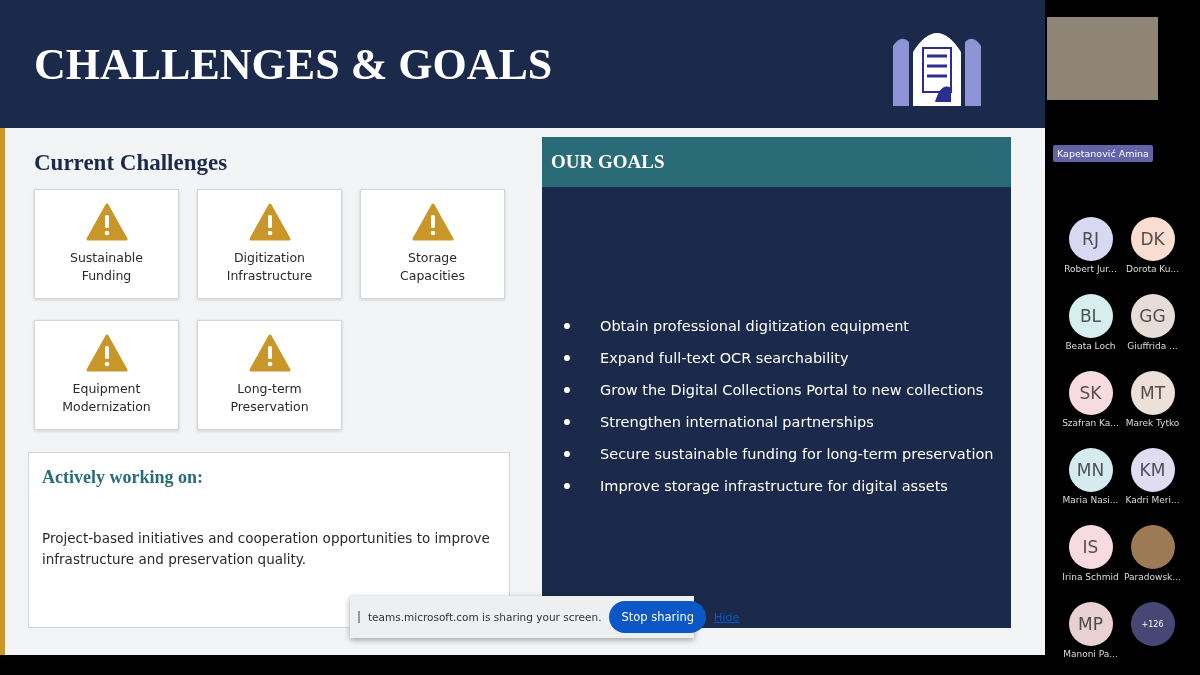 Image resolution: width=1200 pixels, height=675 pixels. I want to click on avatar: MP, so click(1090, 624).